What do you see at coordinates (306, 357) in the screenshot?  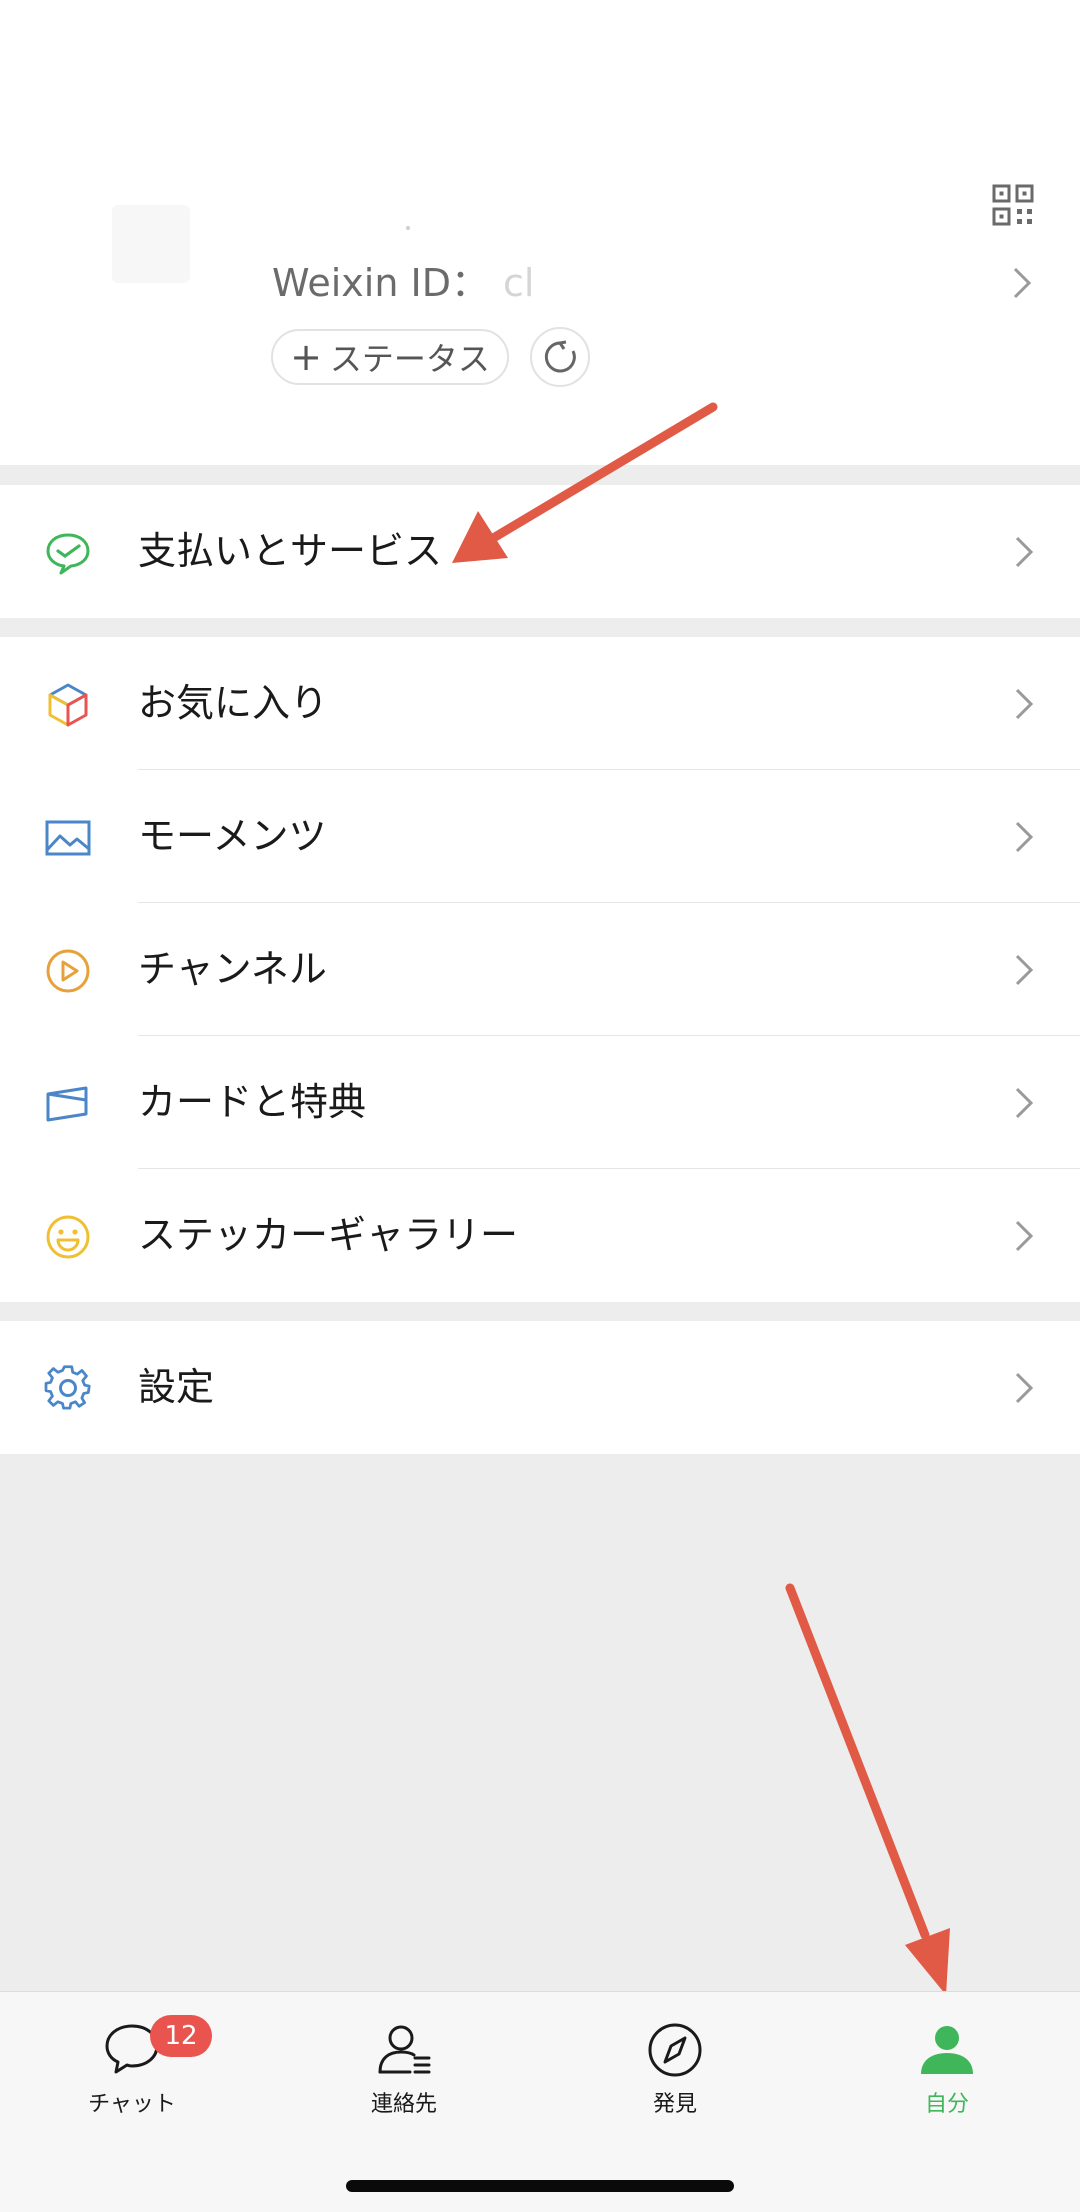 I see `plus-icon: +` at bounding box center [306, 357].